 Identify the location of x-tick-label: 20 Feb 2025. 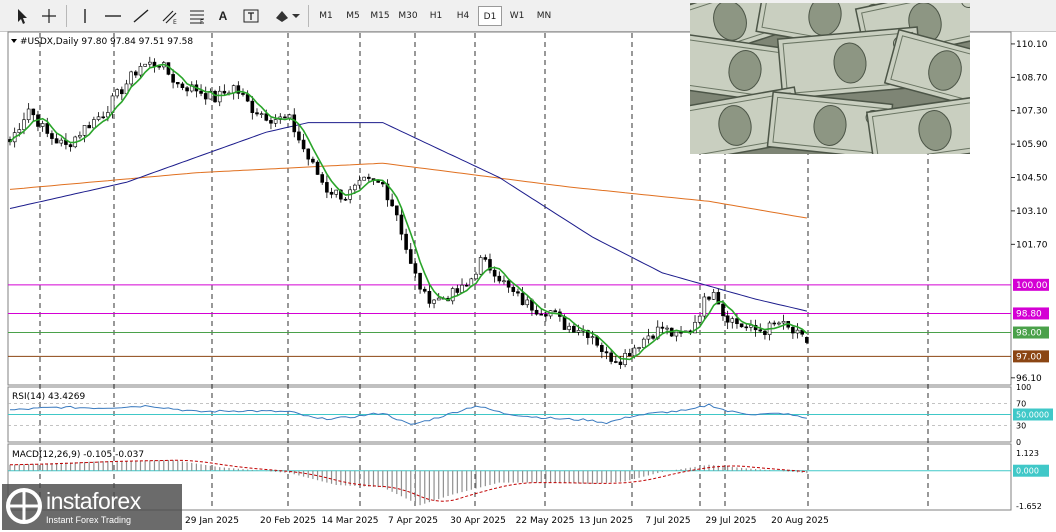
(288, 521).